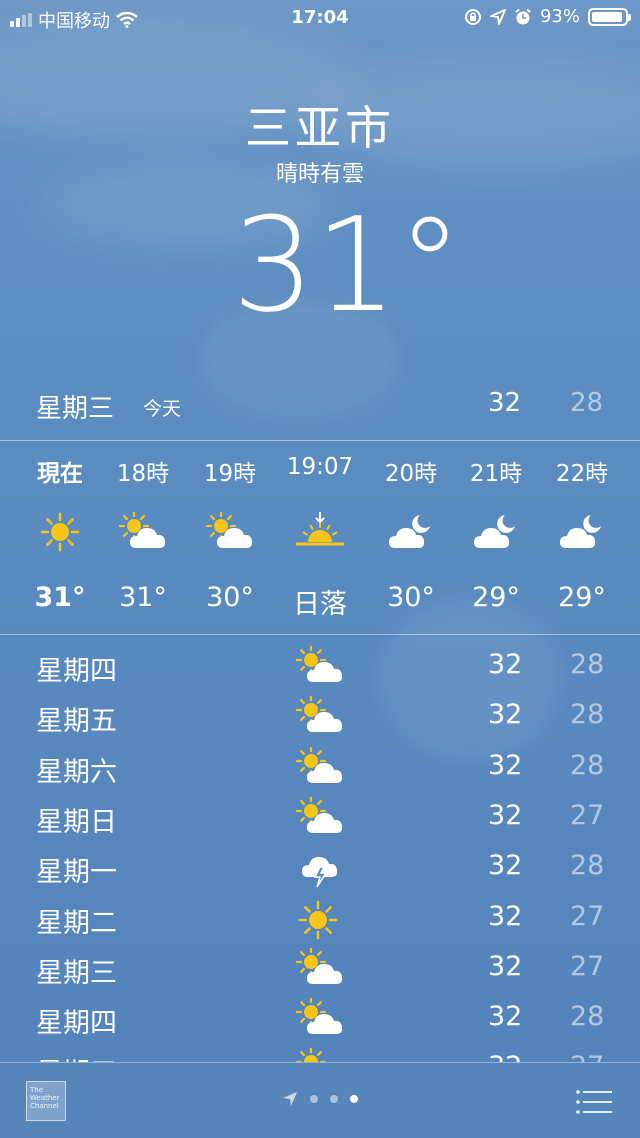 This screenshot has height=1138, width=640. Describe the element at coordinates (496, 474) in the screenshot. I see `hourly-time: 21時` at that location.